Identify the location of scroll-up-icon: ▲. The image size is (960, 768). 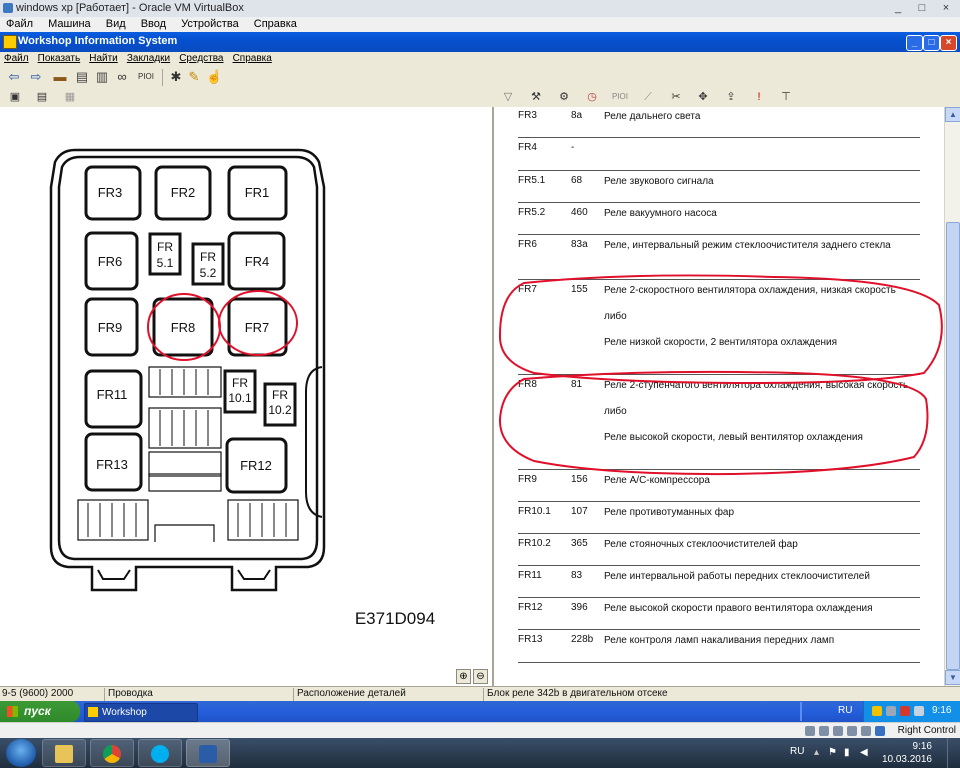
(952, 114).